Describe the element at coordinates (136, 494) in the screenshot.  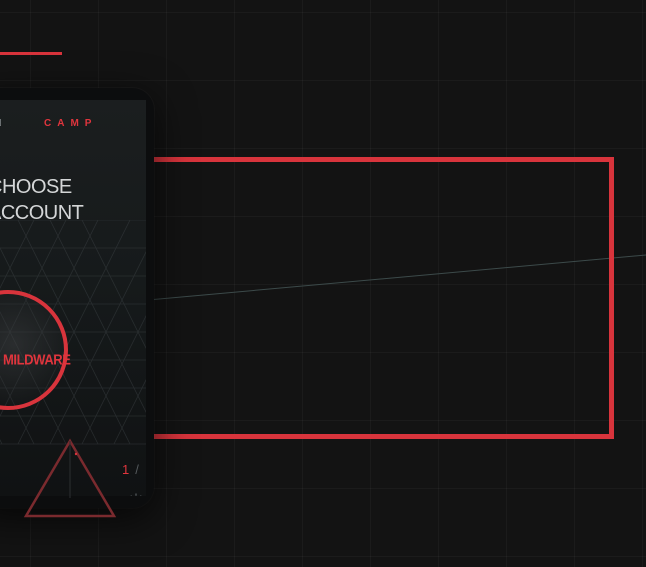
I see `gear-icon` at that location.